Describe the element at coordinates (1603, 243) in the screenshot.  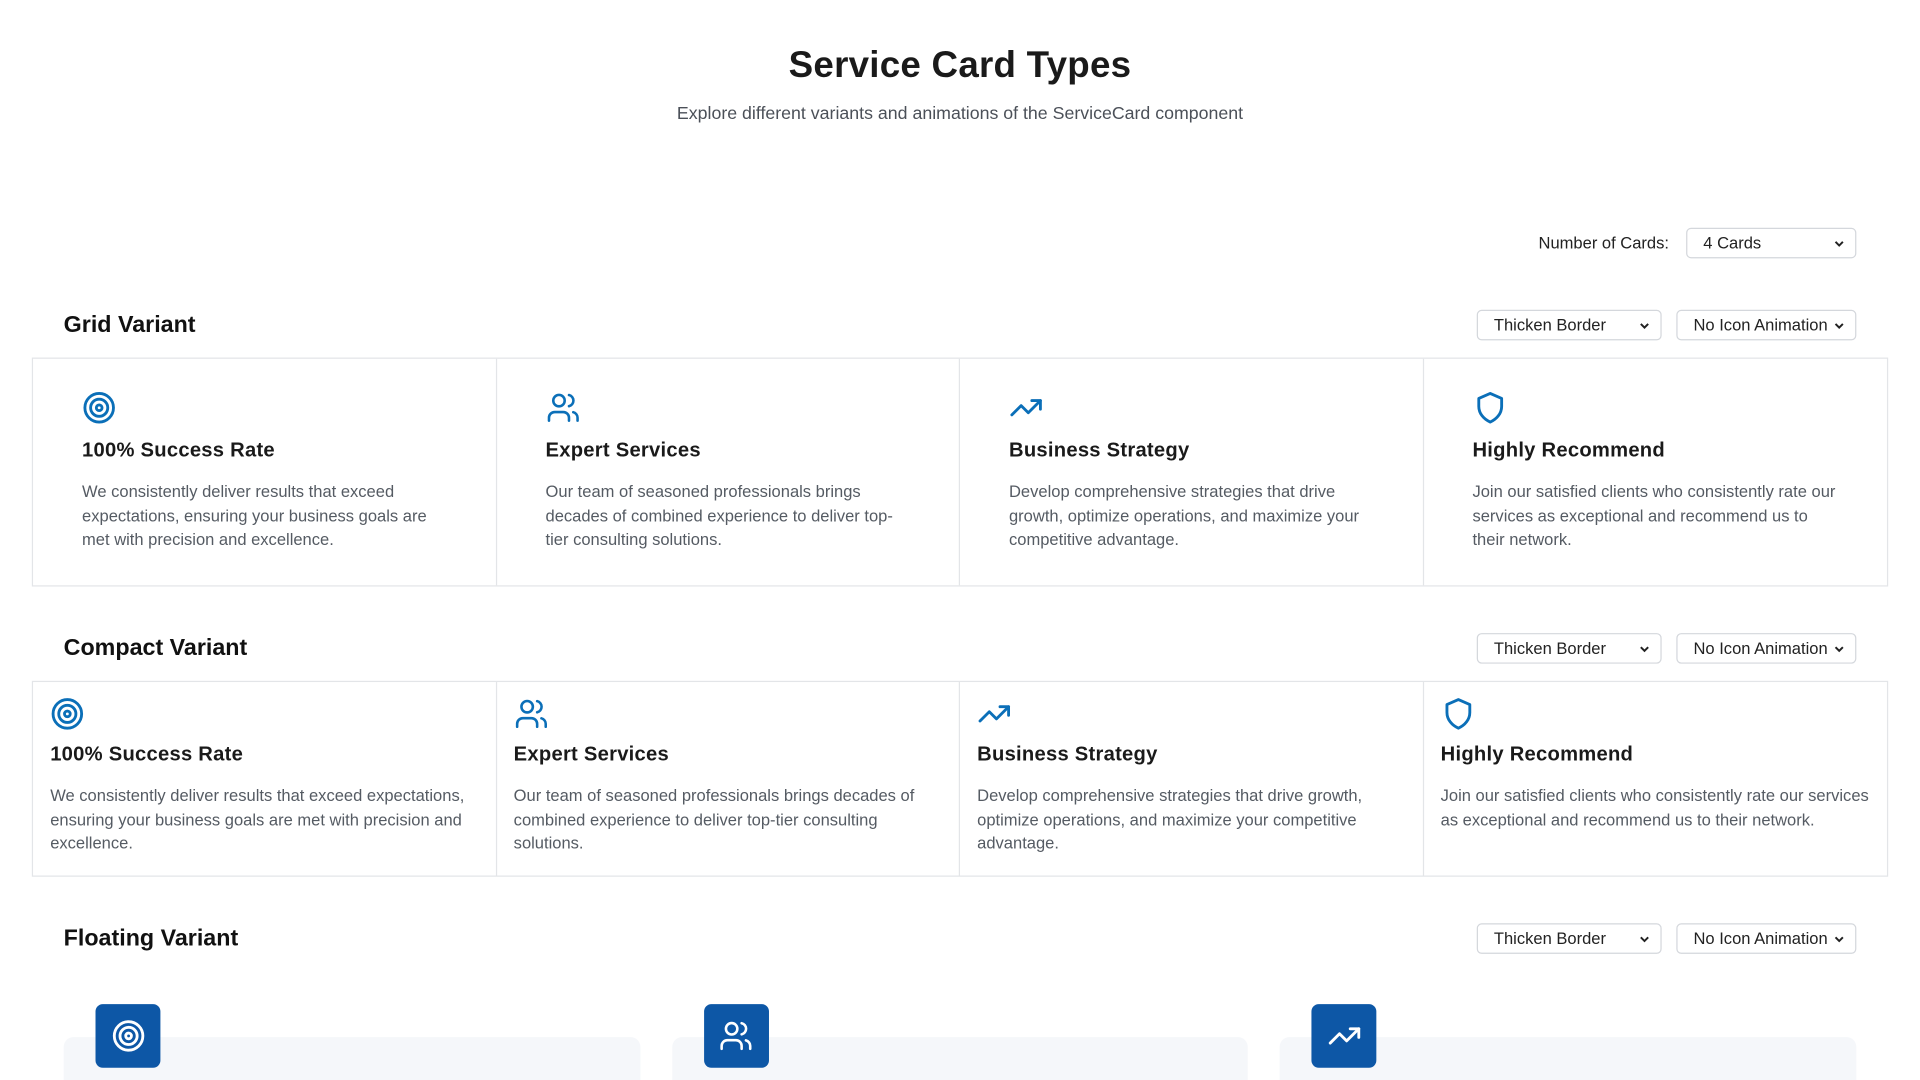
I see `card-count-label: Number of Cards:` at that location.